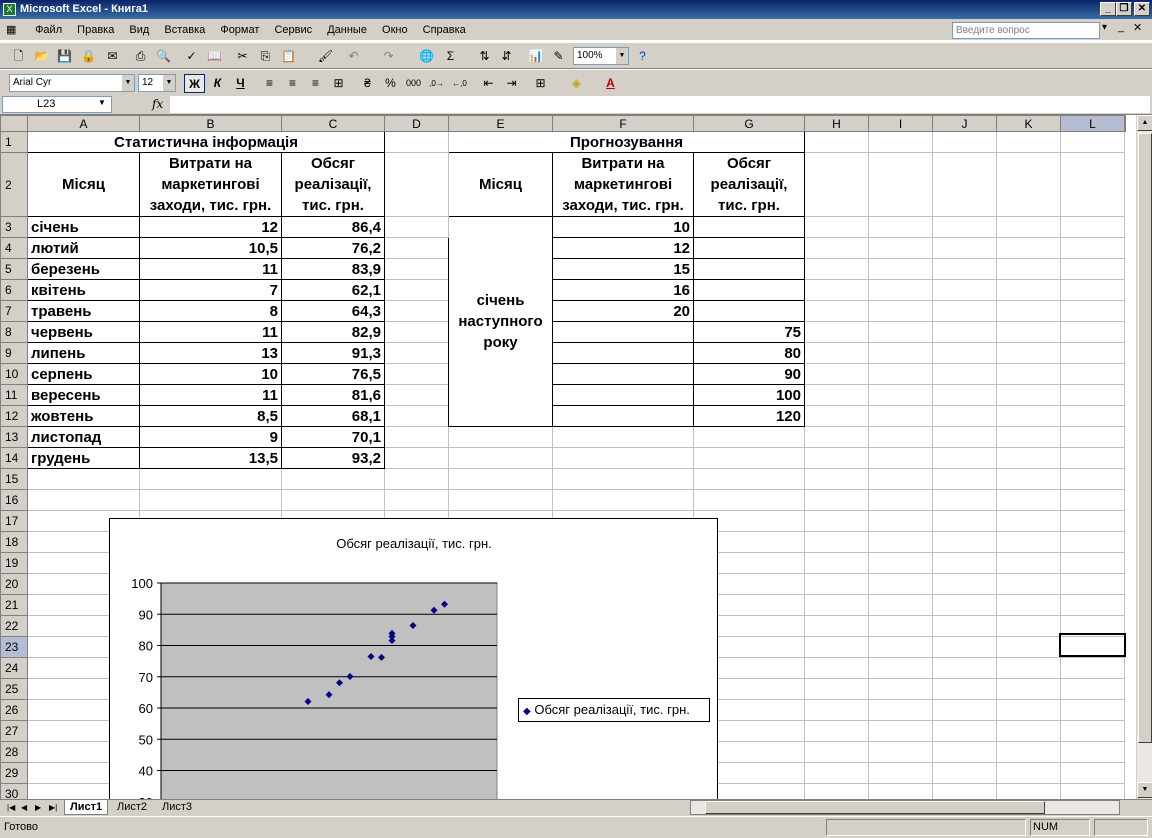 The height and width of the screenshot is (838, 1152). What do you see at coordinates (9, 9) in the screenshot?
I see `excel-app-icon: X` at bounding box center [9, 9].